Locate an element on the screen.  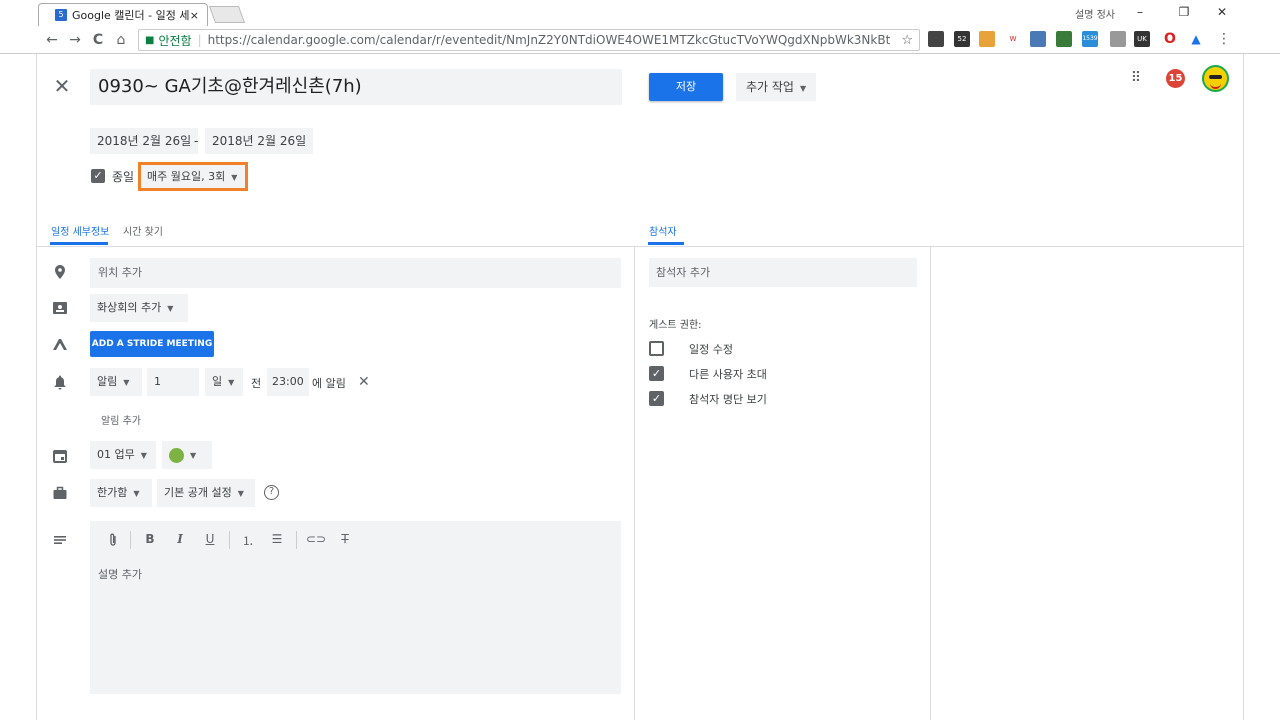
start-date-field: 2018년 2월 26일 is located at coordinates (144, 141).